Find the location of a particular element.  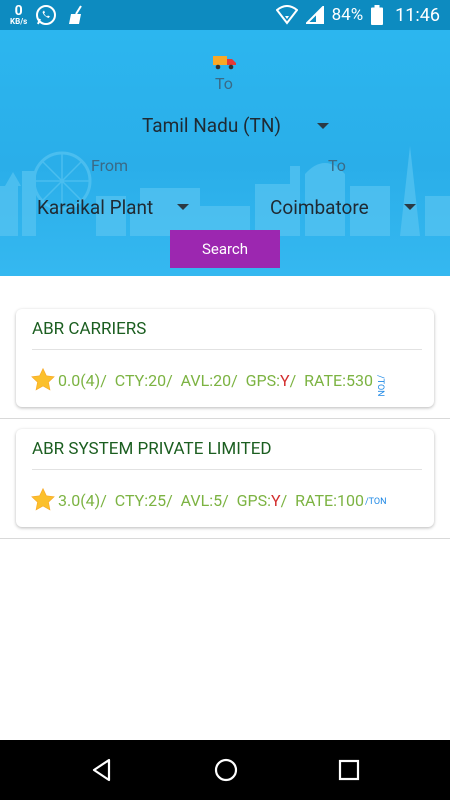

home-icon is located at coordinates (226, 770).